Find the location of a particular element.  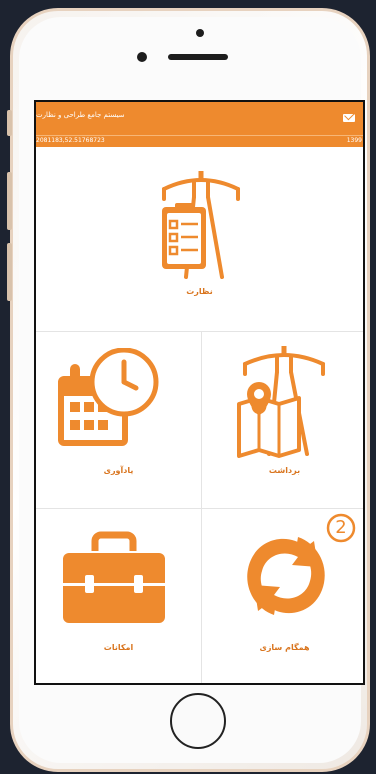

home-button is located at coordinates (198, 721).